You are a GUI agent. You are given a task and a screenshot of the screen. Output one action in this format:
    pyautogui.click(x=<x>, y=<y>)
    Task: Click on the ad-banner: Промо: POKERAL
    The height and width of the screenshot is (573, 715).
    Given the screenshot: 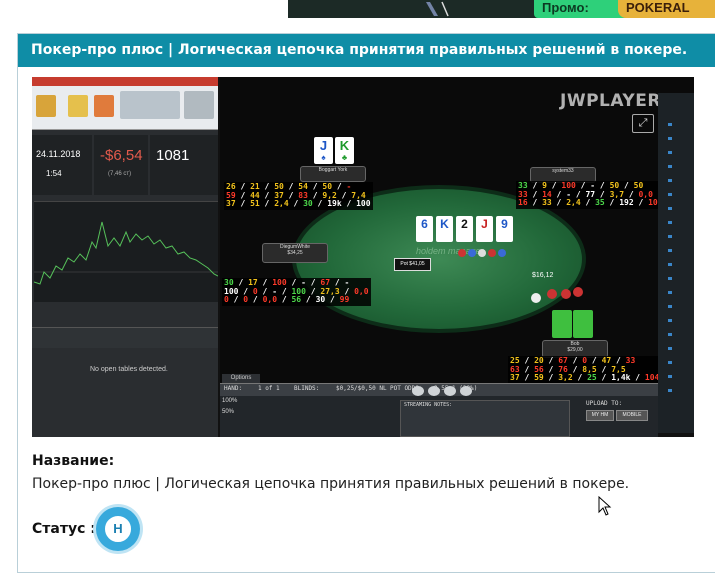 What is the action you would take?
    pyautogui.click(x=501, y=9)
    